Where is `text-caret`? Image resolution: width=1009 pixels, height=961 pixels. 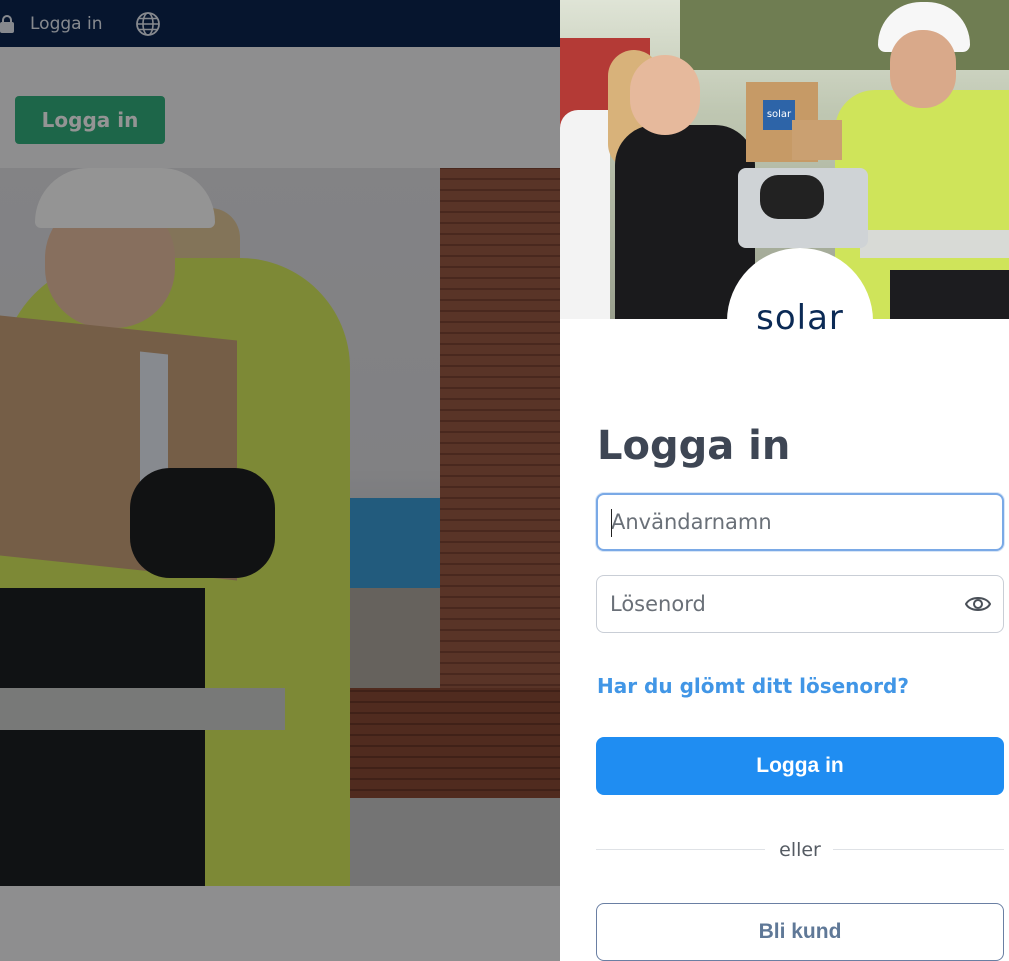 text-caret is located at coordinates (611, 523).